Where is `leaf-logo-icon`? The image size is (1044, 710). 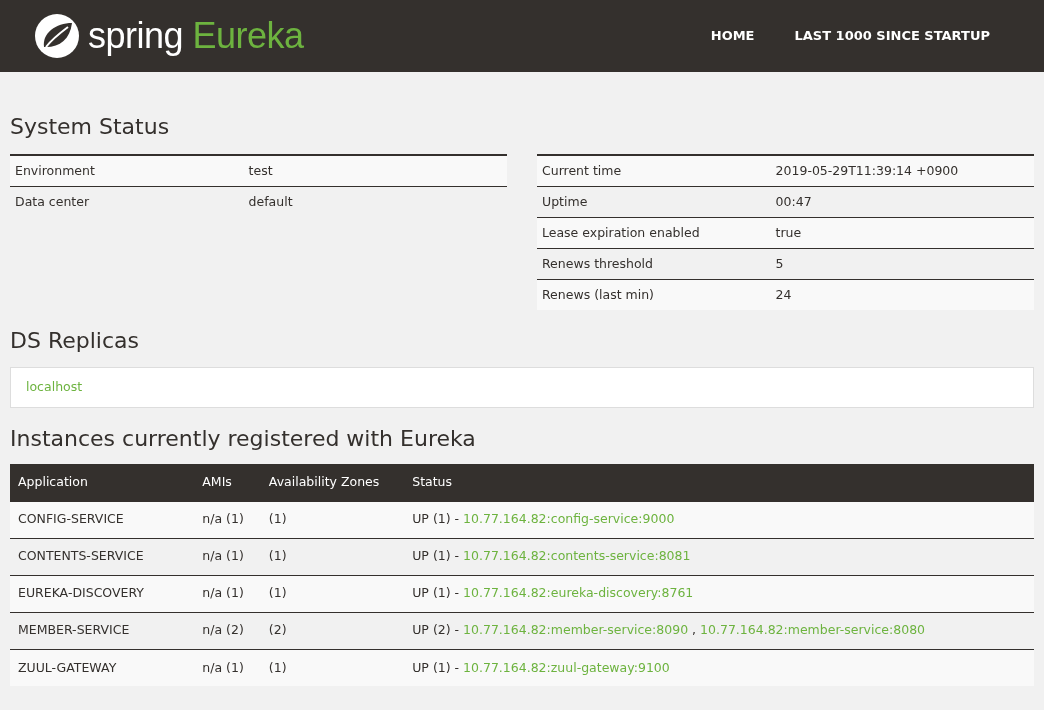
leaf-logo-icon is located at coordinates (57, 36).